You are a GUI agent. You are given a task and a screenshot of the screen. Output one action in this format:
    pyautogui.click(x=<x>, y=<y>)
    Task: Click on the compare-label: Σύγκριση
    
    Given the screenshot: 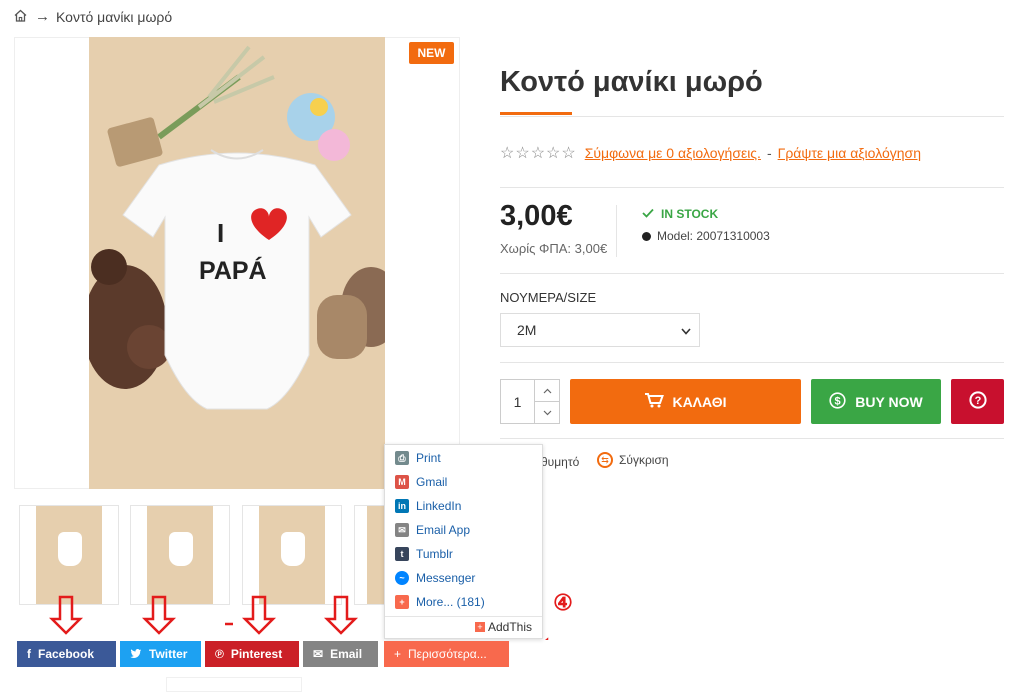 What is the action you would take?
    pyautogui.click(x=644, y=460)
    